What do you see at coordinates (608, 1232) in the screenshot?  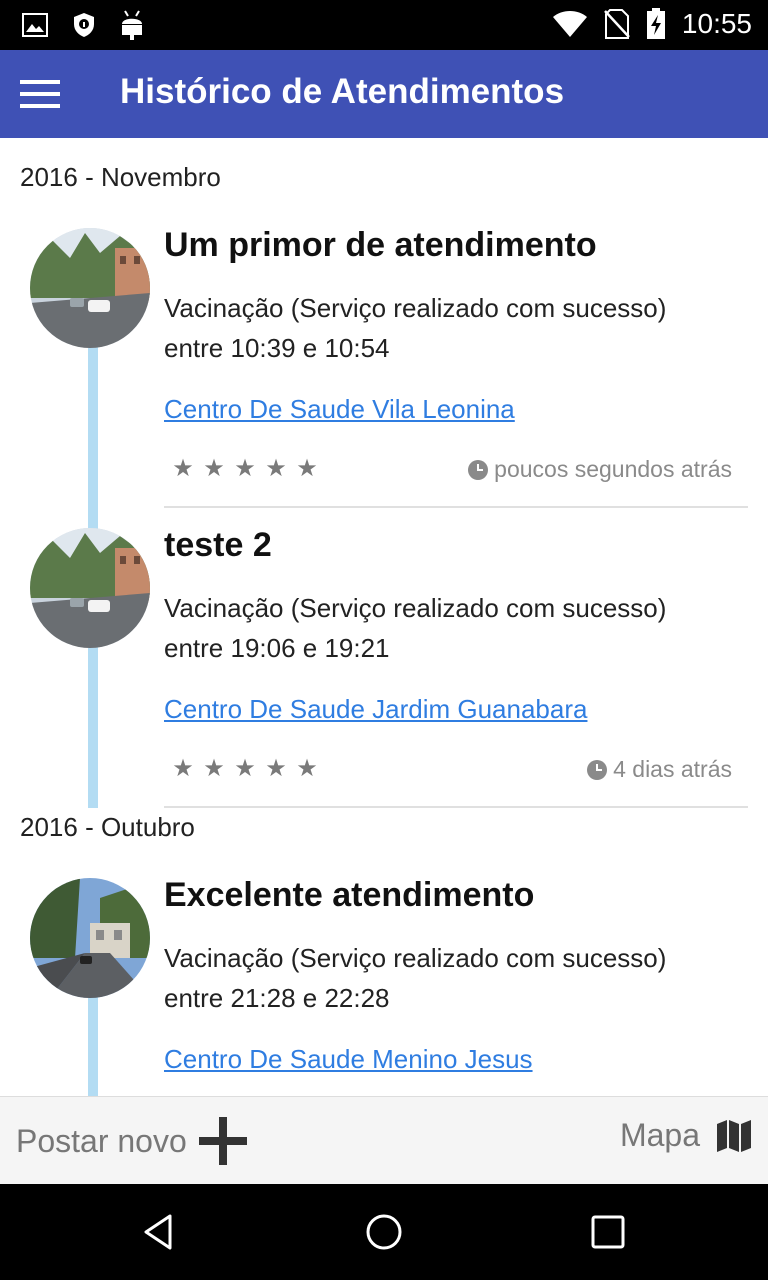 I see `recents-icon` at bounding box center [608, 1232].